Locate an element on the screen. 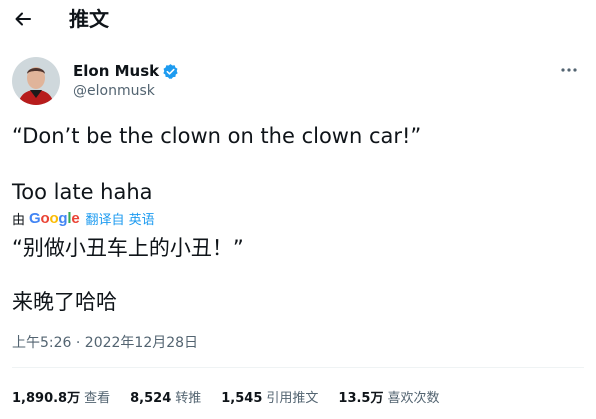 This screenshot has height=419, width=596. stat-value: 1,890.8万 is located at coordinates (46, 398).